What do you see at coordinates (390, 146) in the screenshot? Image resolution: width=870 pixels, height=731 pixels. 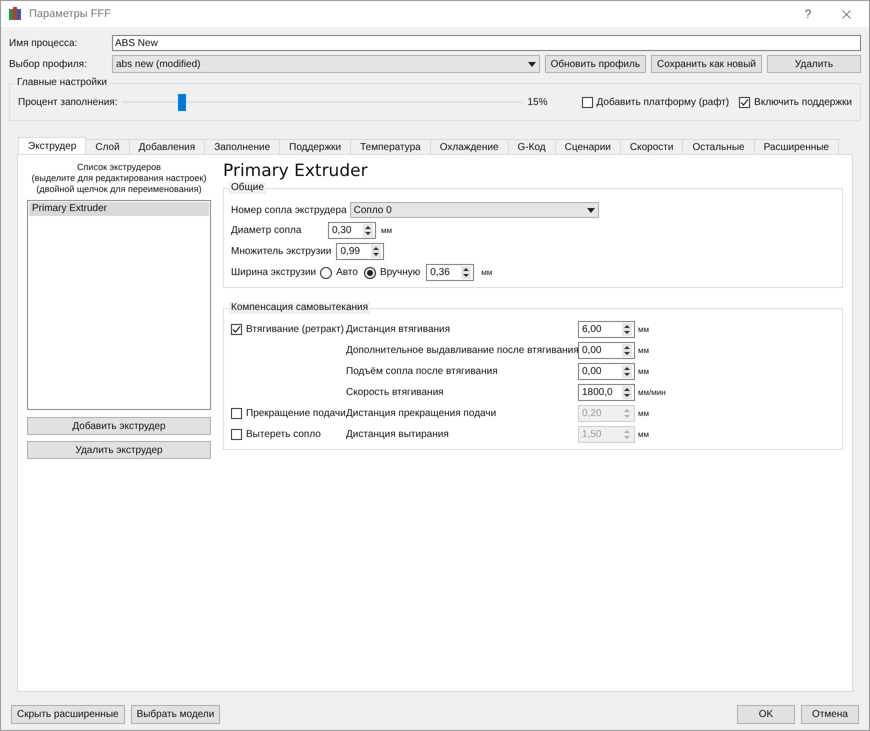 I see `tab: Температура` at bounding box center [390, 146].